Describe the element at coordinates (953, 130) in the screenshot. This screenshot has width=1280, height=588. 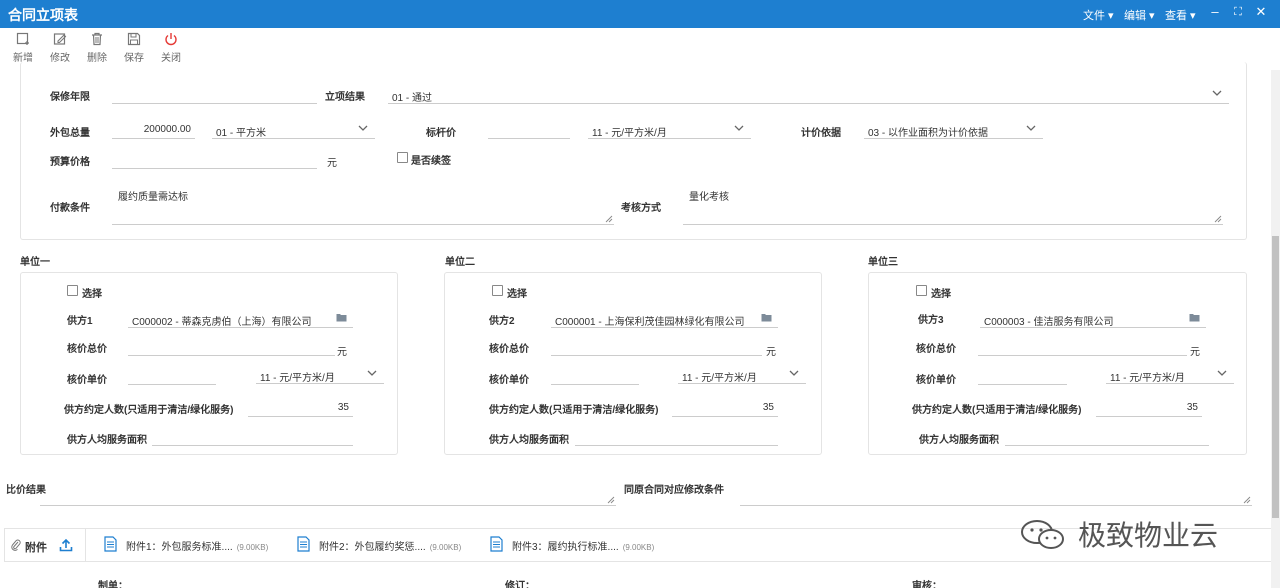
I see `pricing-basis-select: 03 - 以作业面积为计价依据` at that location.